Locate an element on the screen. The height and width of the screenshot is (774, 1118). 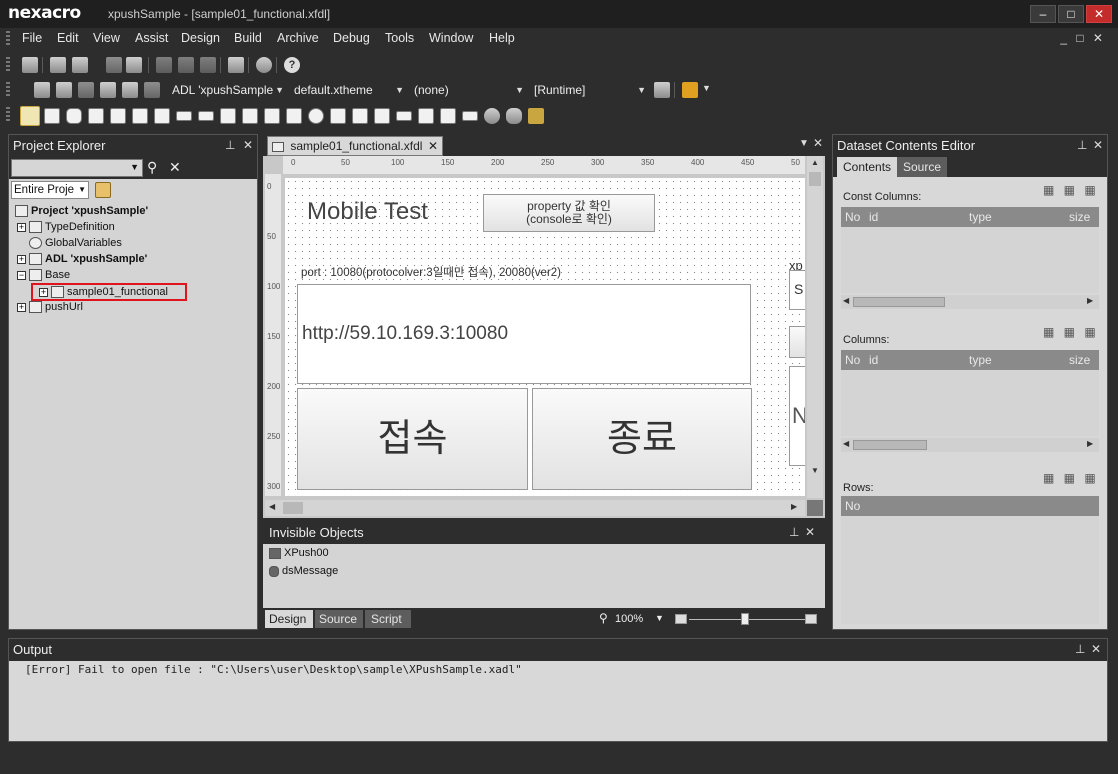
refresh-icon is located at coordinates (152, 90).